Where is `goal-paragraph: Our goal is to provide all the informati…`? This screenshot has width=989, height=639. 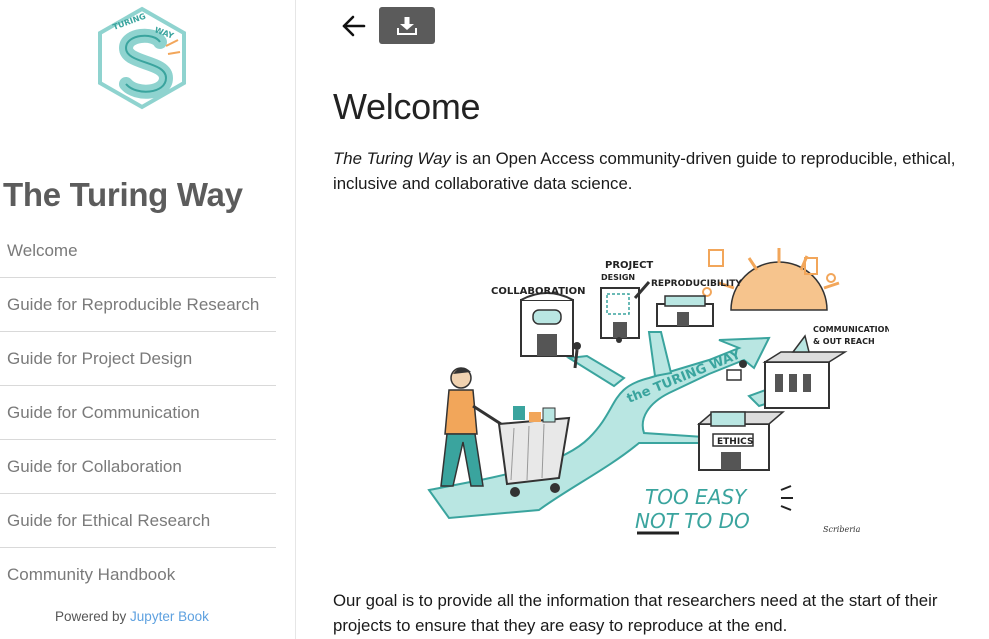 goal-paragraph: Our goal is to provide all the informati… is located at coordinates (635, 613).